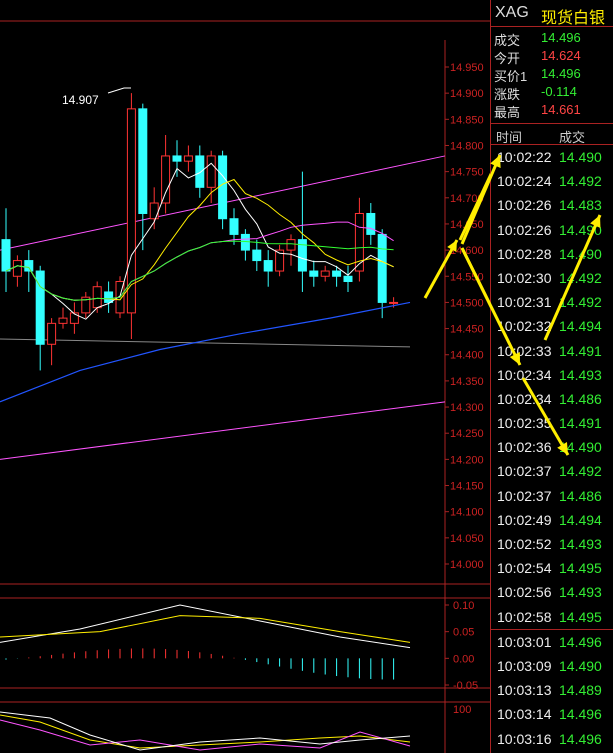  I want to click on trade-row: 10:02:33 14.491, so click(552, 351).